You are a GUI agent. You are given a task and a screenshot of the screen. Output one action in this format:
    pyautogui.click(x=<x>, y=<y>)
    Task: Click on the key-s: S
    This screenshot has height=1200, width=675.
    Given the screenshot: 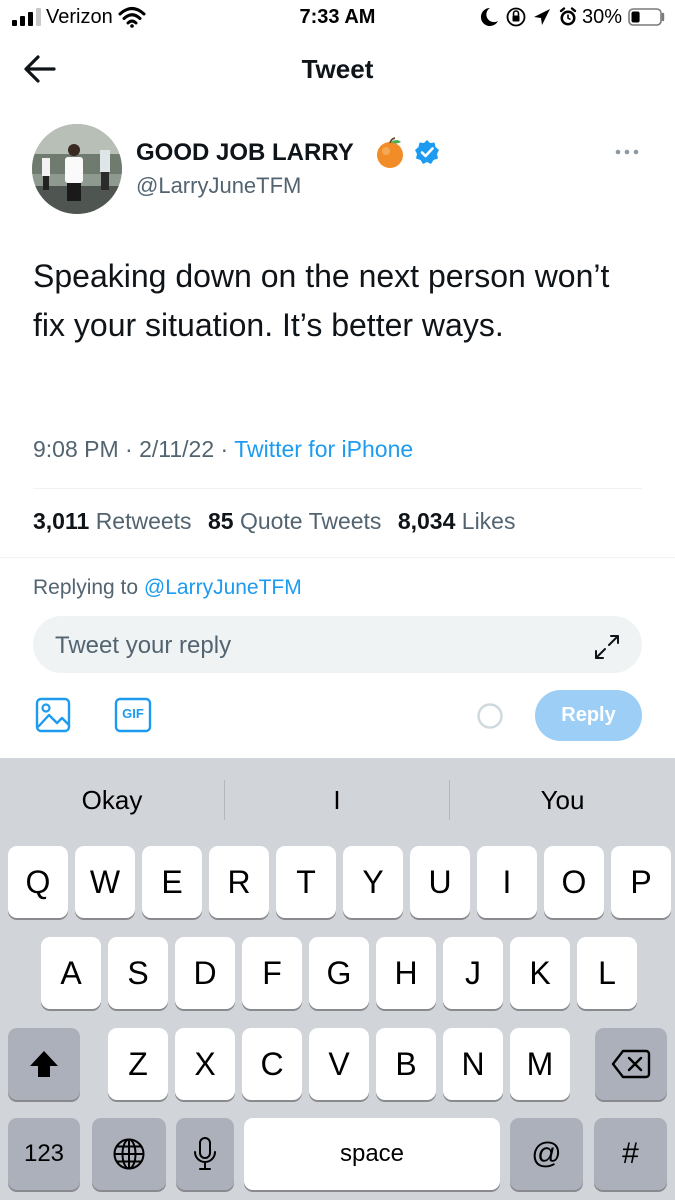 What is the action you would take?
    pyautogui.click(x=138, y=973)
    